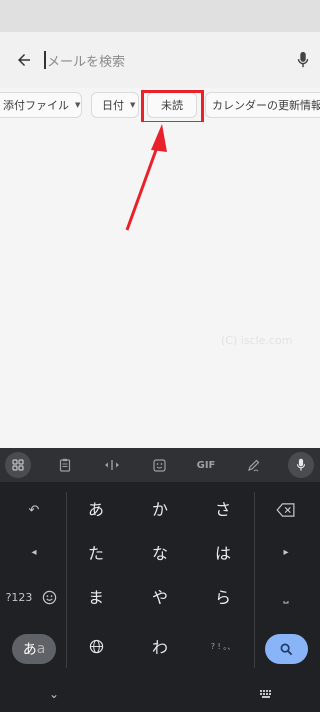 Image resolution: width=320 pixels, height=712 pixels. Describe the element at coordinates (96, 552) in the screenshot. I see `kana-key: た` at that location.